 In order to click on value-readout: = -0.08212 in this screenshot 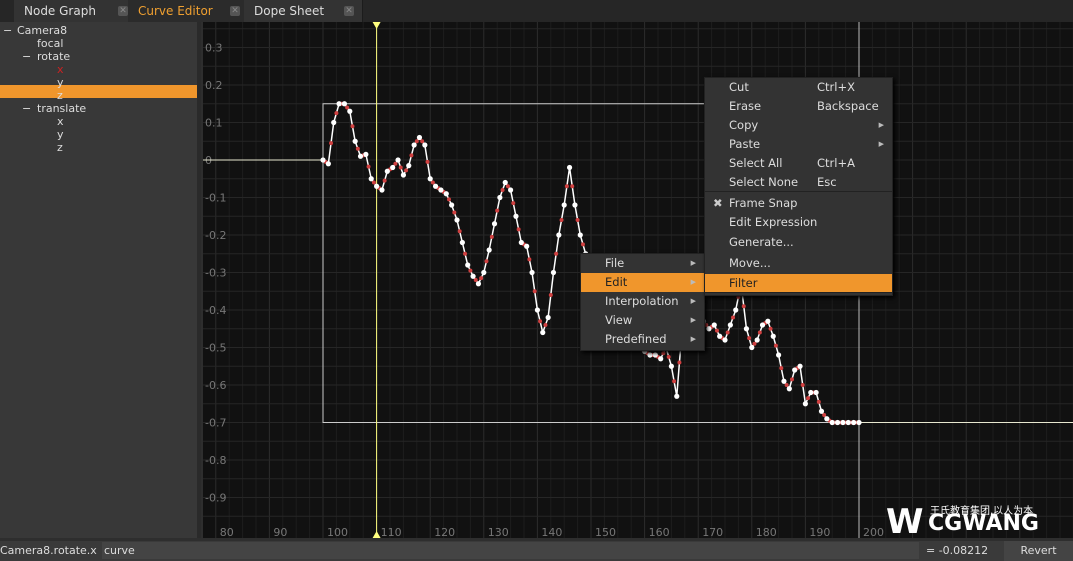, I will do `click(957, 550)`.